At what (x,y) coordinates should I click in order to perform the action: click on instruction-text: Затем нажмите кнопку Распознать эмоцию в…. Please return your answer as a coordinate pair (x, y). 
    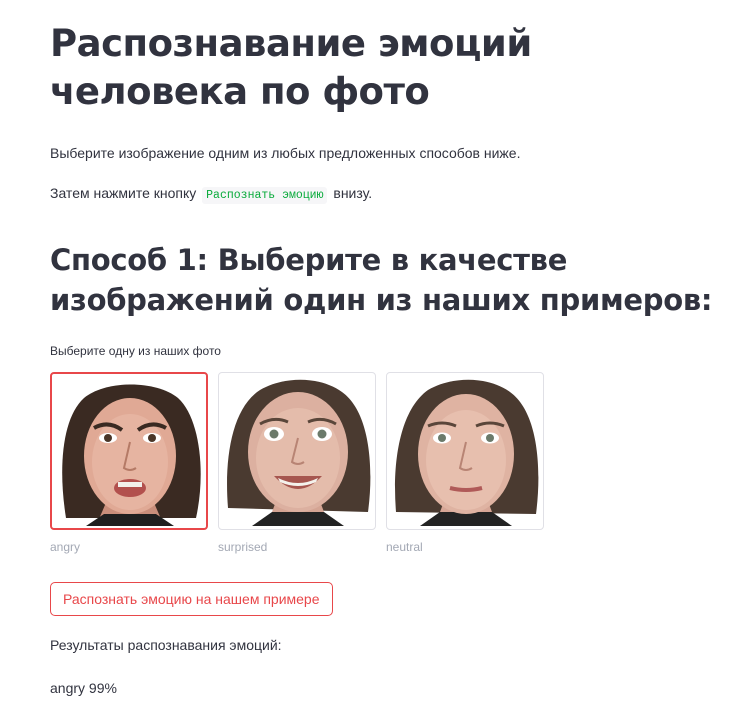
    Looking at the image, I should click on (211, 194).